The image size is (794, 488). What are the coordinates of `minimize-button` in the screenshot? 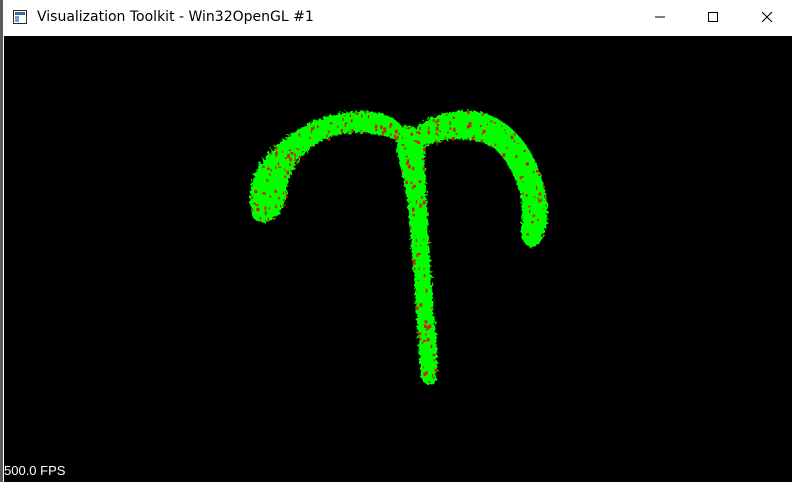 It's located at (660, 17).